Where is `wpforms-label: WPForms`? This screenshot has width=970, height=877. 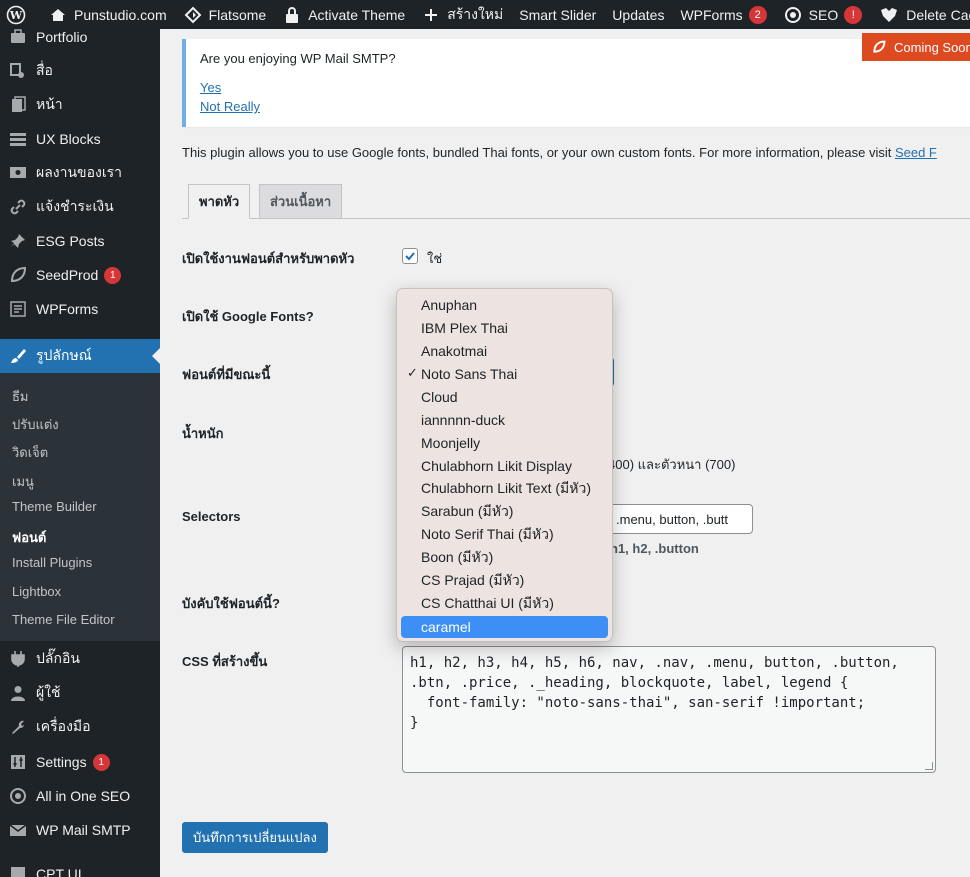
wpforms-label: WPForms is located at coordinates (711, 14).